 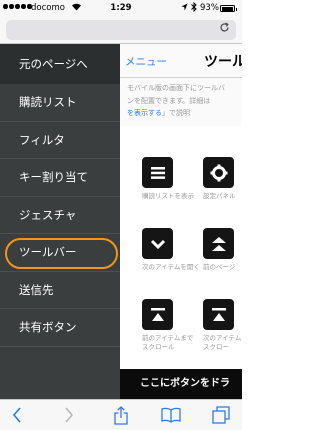 What do you see at coordinates (69, 415) in the screenshot?
I see `forward-icon` at bounding box center [69, 415].